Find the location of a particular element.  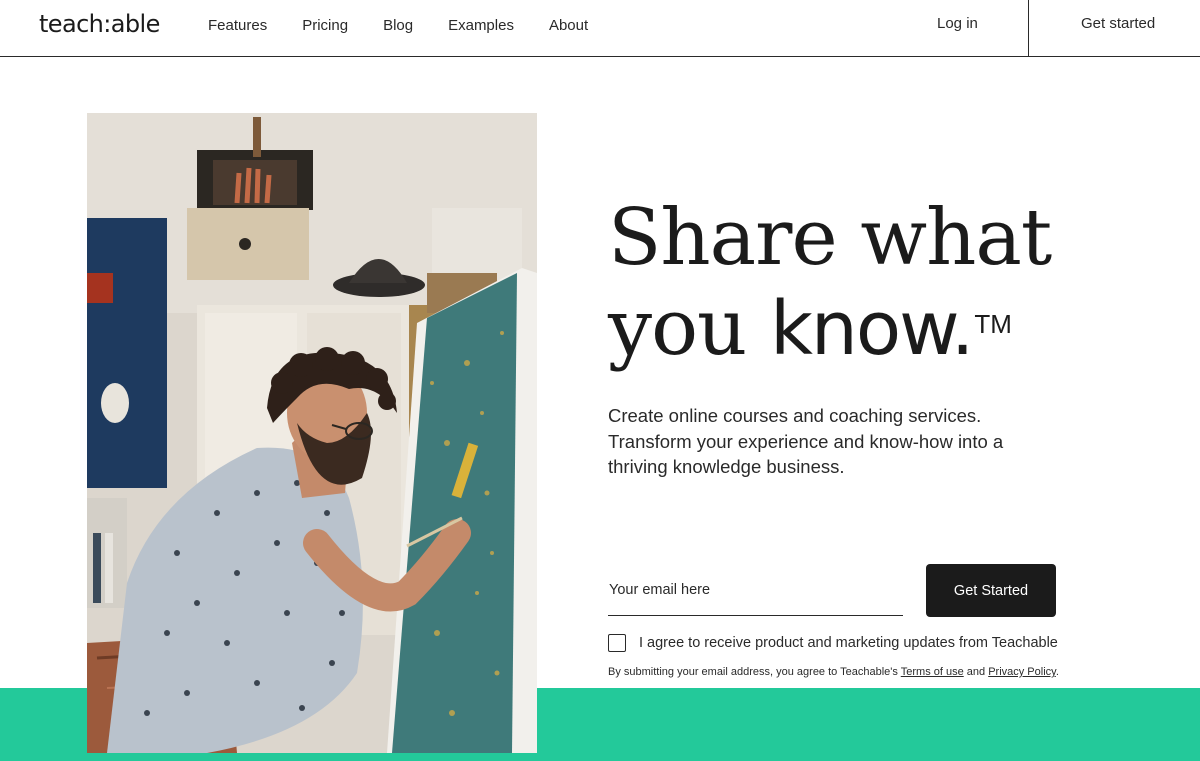

headline-line-2-sans: know. is located at coordinates (872, 329).